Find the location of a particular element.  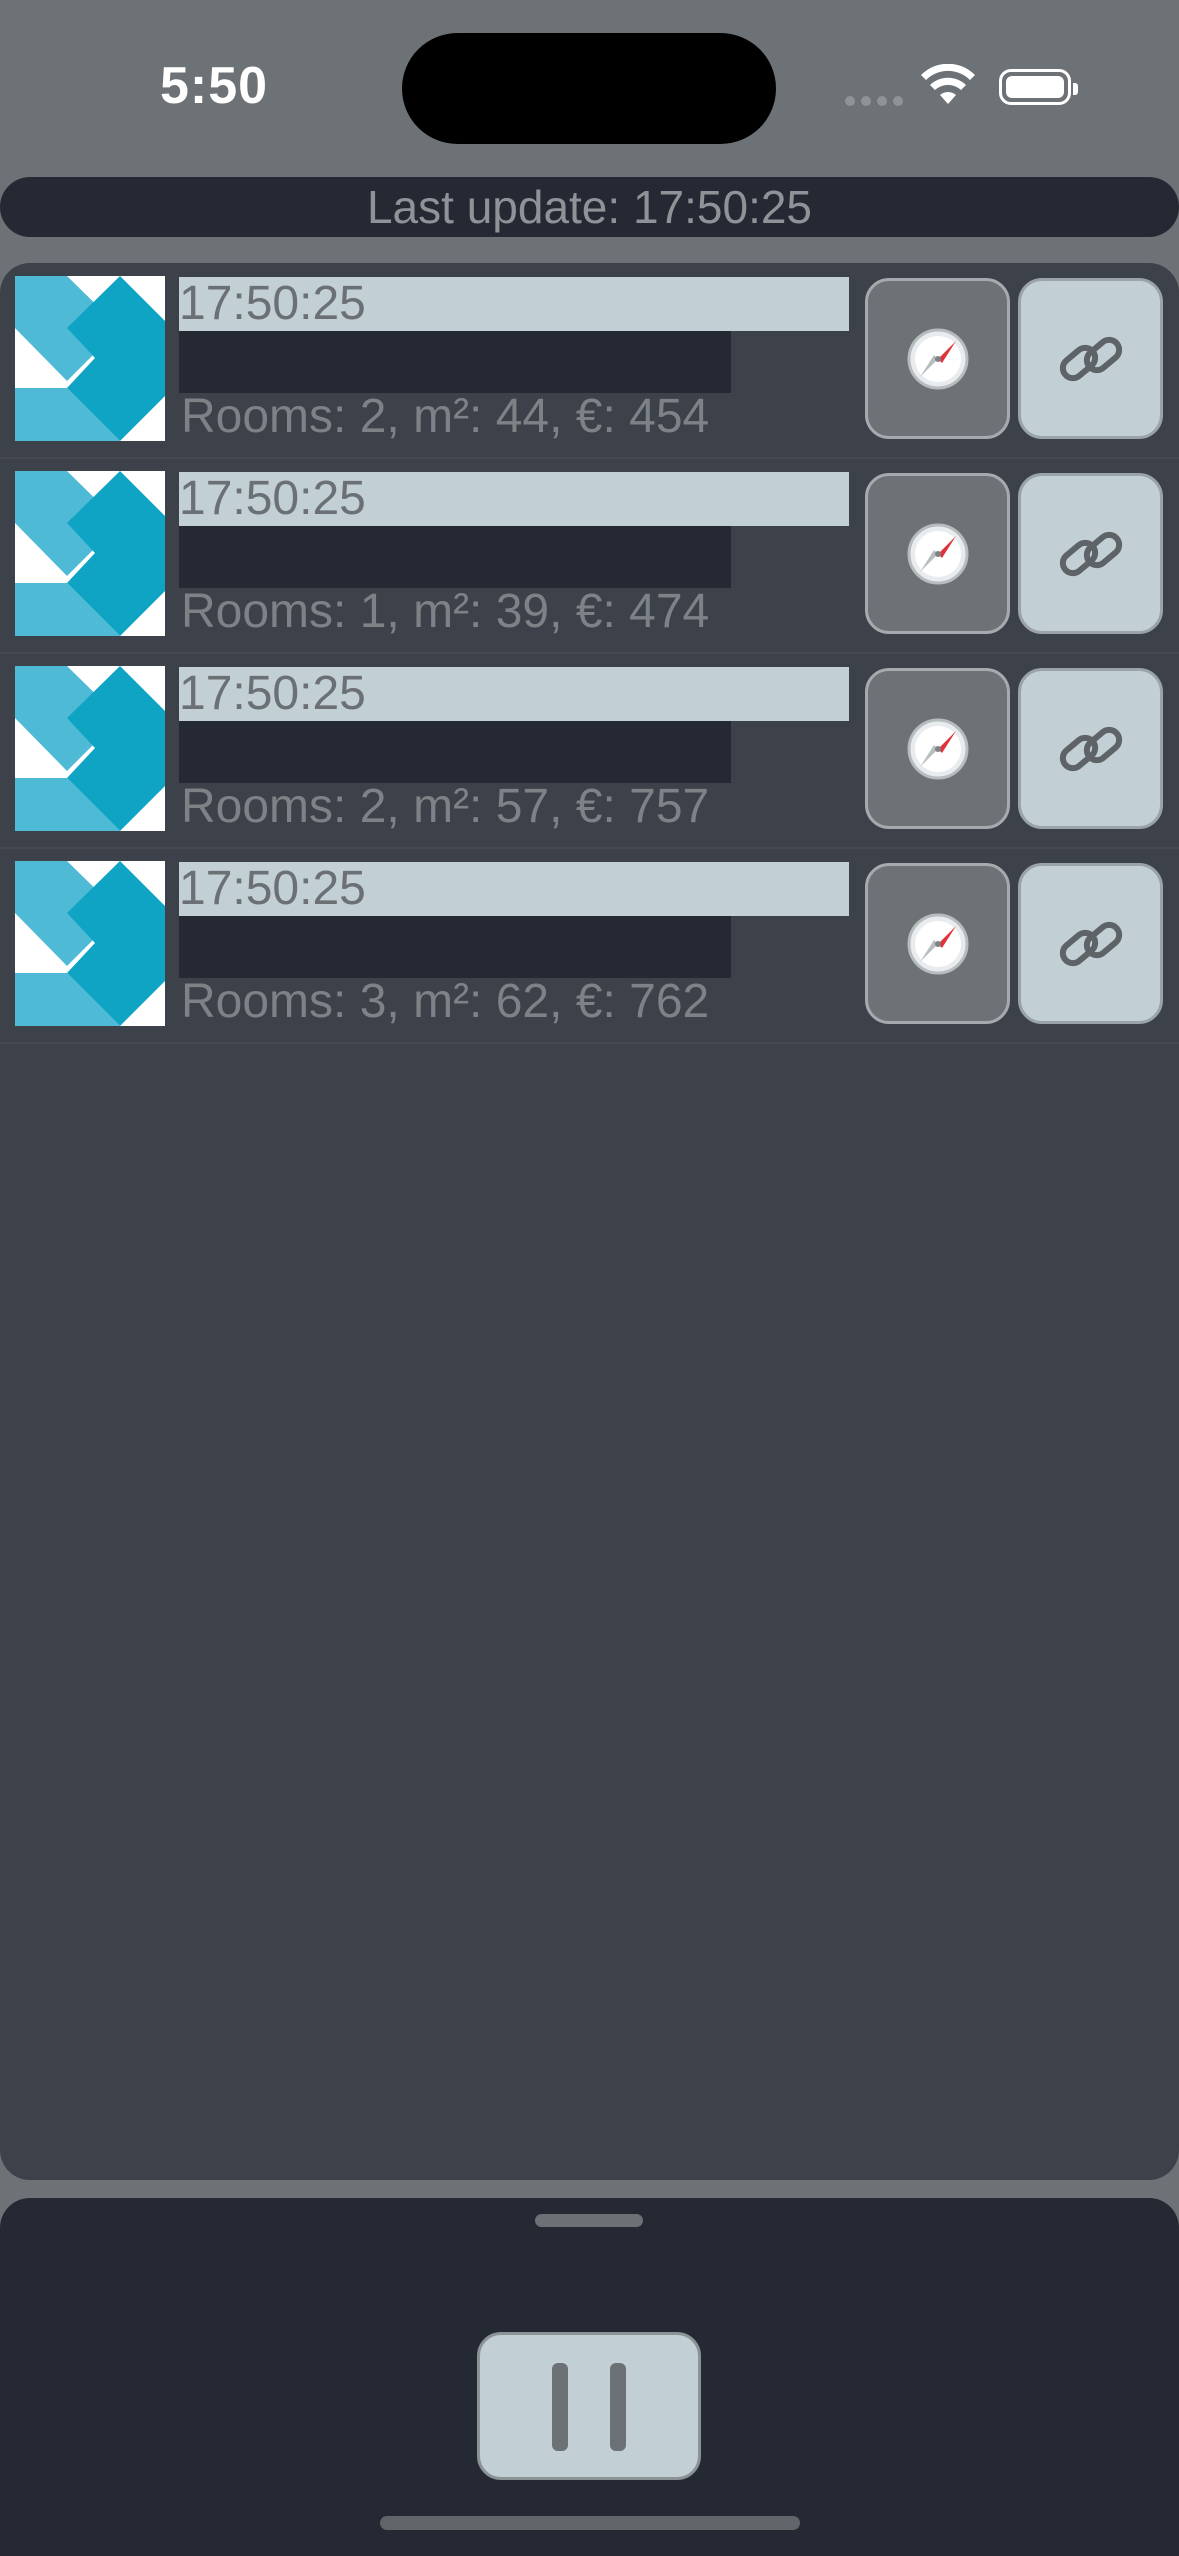

bottom-sheet is located at coordinates (589, 2377).